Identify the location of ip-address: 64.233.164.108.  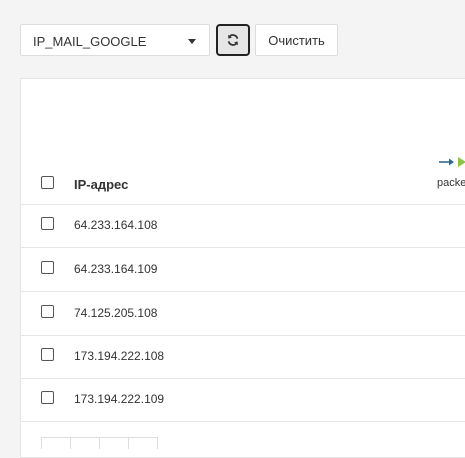
(116, 225).